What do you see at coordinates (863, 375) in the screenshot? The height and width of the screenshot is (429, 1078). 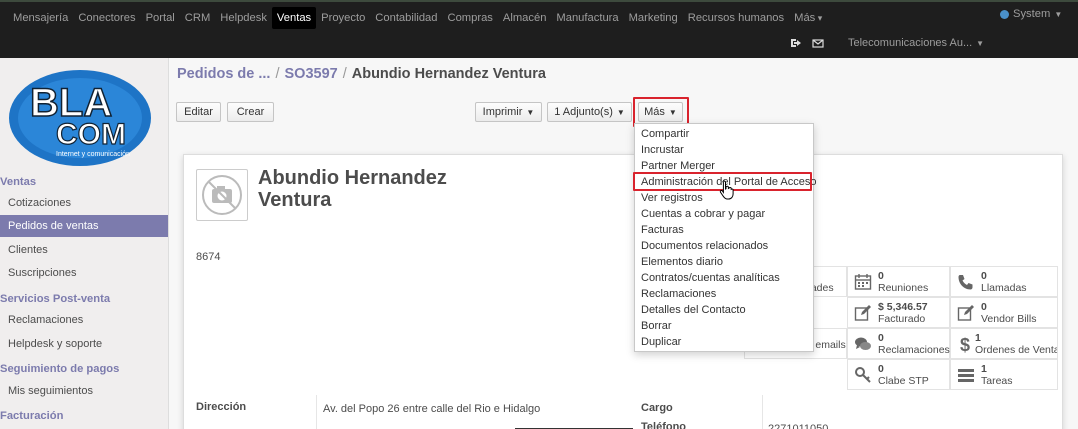 I see `key-icon` at bounding box center [863, 375].